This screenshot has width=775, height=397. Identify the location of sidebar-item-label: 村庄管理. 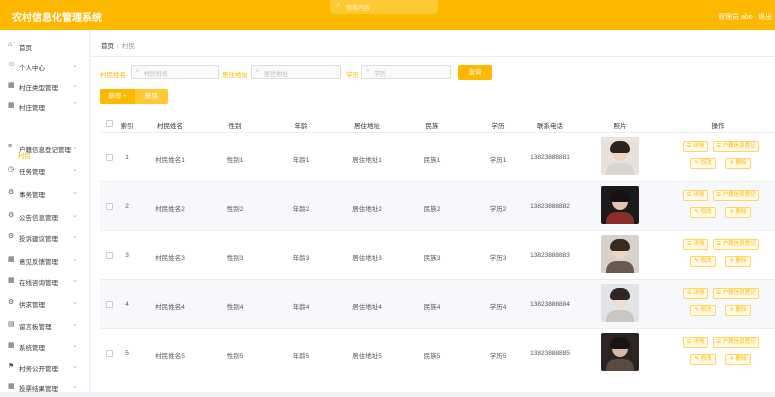
(32, 108).